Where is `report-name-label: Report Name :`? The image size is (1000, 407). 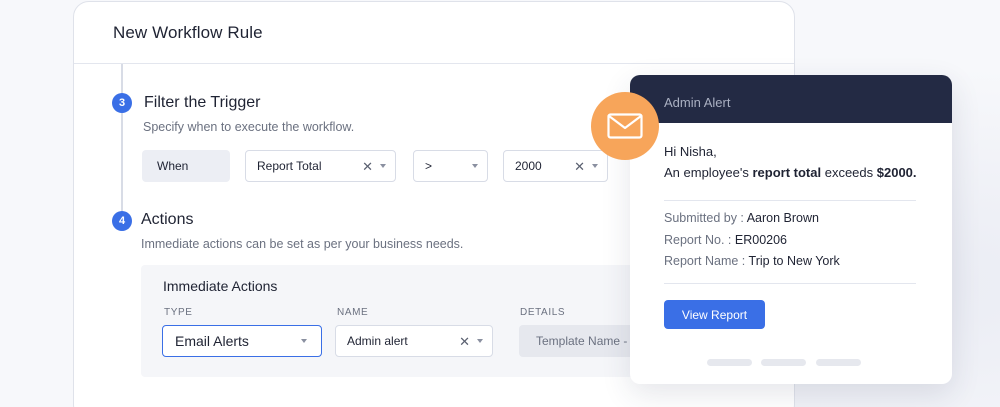
report-name-label: Report Name : is located at coordinates (705, 261).